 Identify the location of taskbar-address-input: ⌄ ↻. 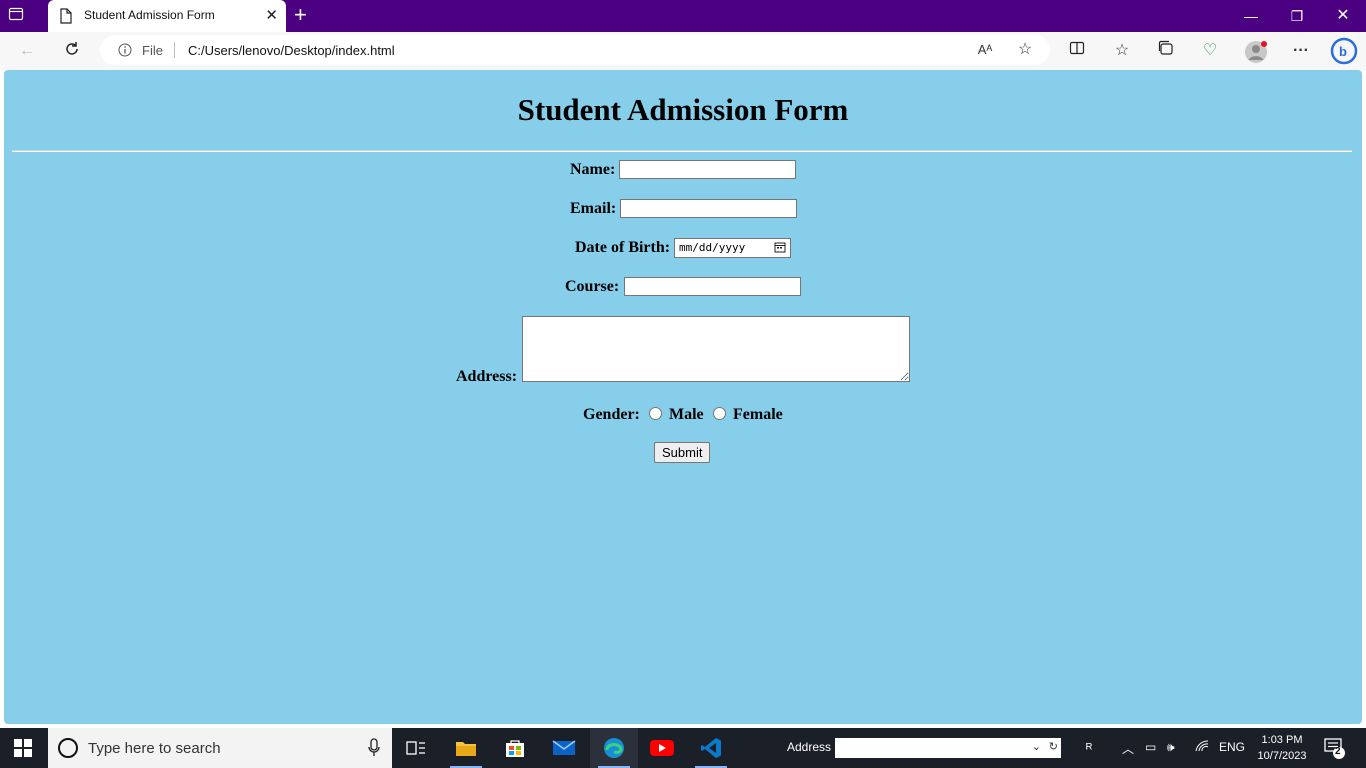
(948, 748).